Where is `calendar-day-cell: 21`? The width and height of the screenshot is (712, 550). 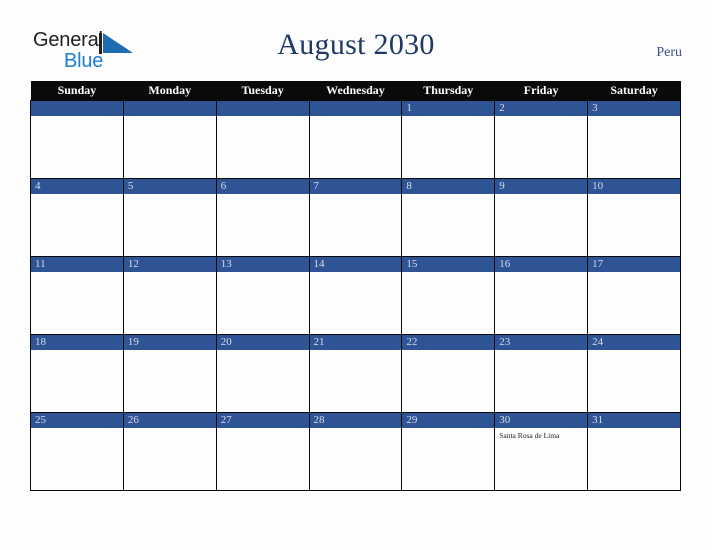
calendar-day-cell: 21 is located at coordinates (355, 373).